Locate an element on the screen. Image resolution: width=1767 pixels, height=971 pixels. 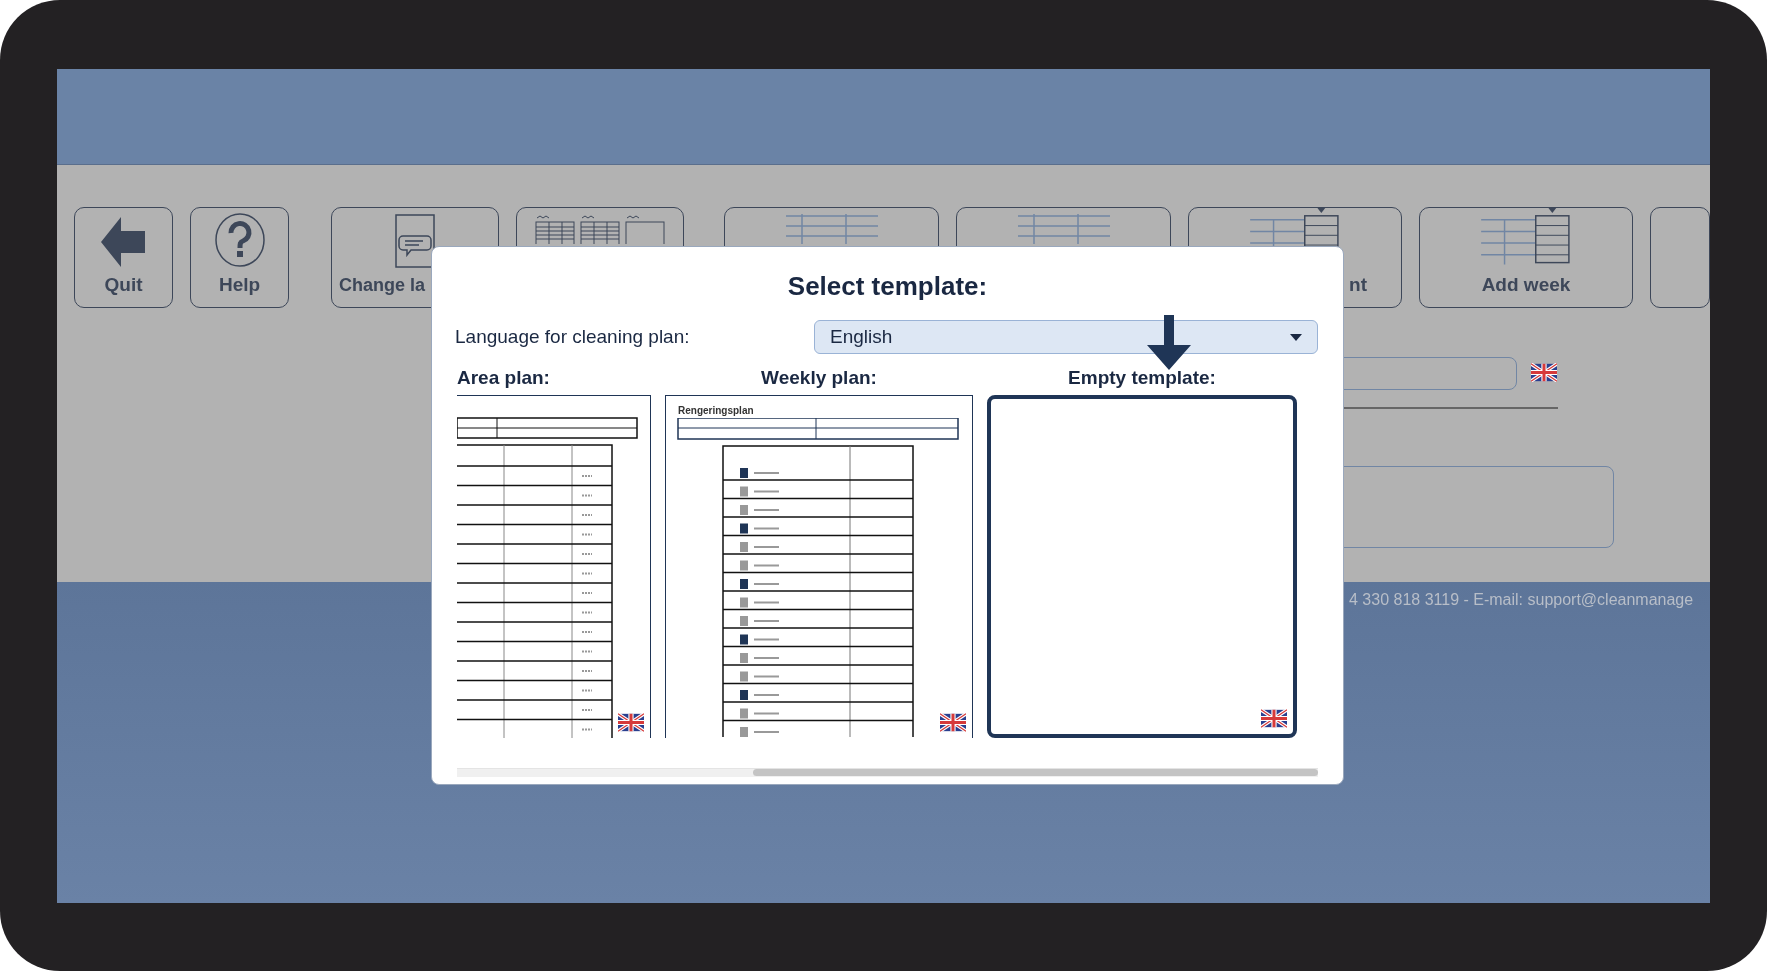
toolbar-button: Quit is located at coordinates (123, 257).